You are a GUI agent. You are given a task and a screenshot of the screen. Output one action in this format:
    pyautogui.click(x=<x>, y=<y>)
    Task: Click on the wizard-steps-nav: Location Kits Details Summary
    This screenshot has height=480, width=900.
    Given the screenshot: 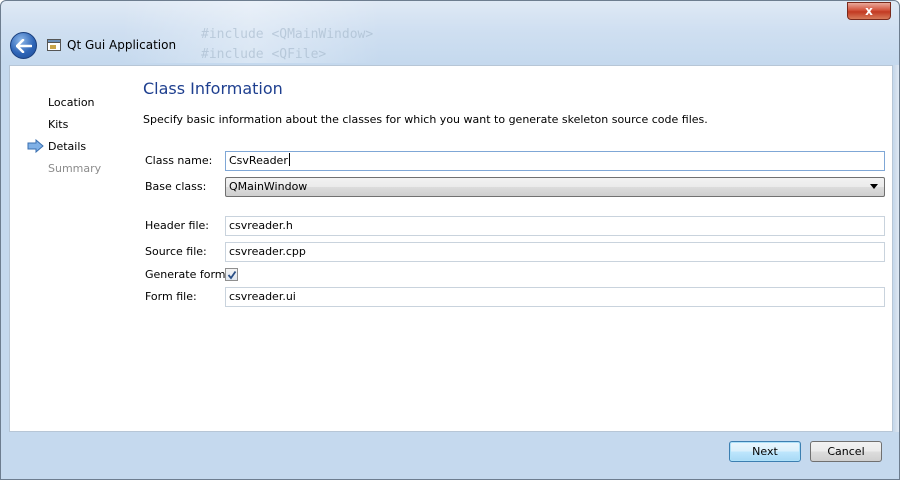 What is the action you would take?
    pyautogui.click(x=70, y=248)
    